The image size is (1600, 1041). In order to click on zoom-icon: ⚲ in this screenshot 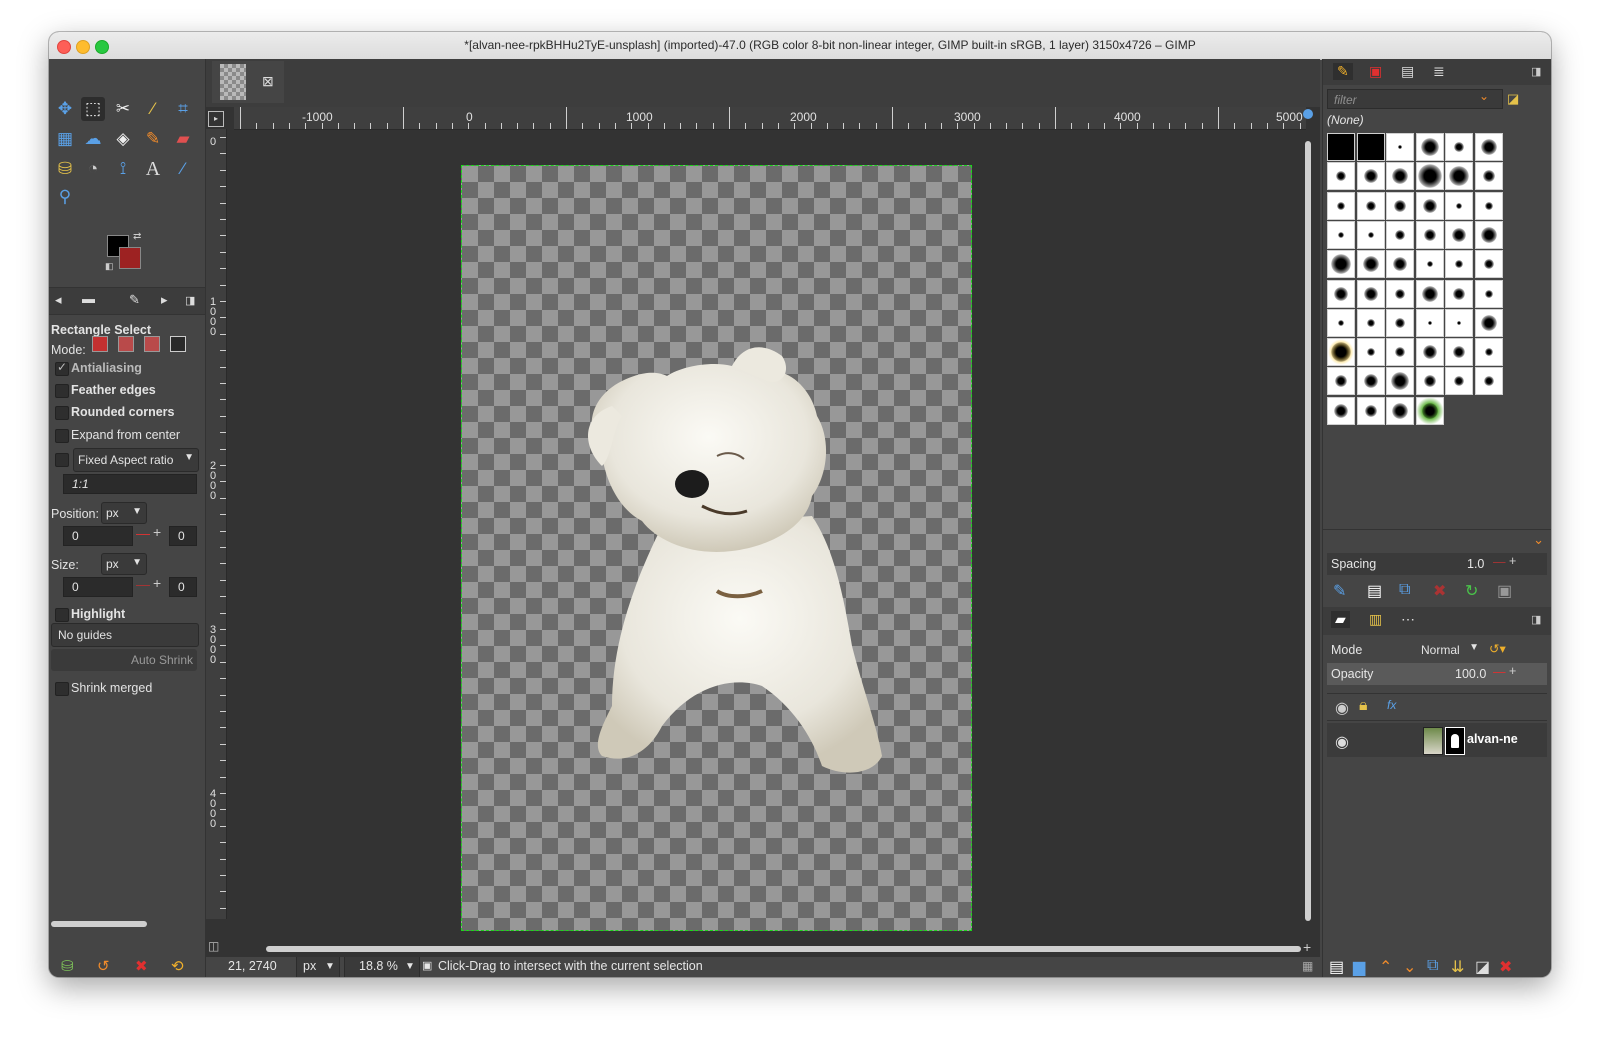, I will do `click(65, 197)`.